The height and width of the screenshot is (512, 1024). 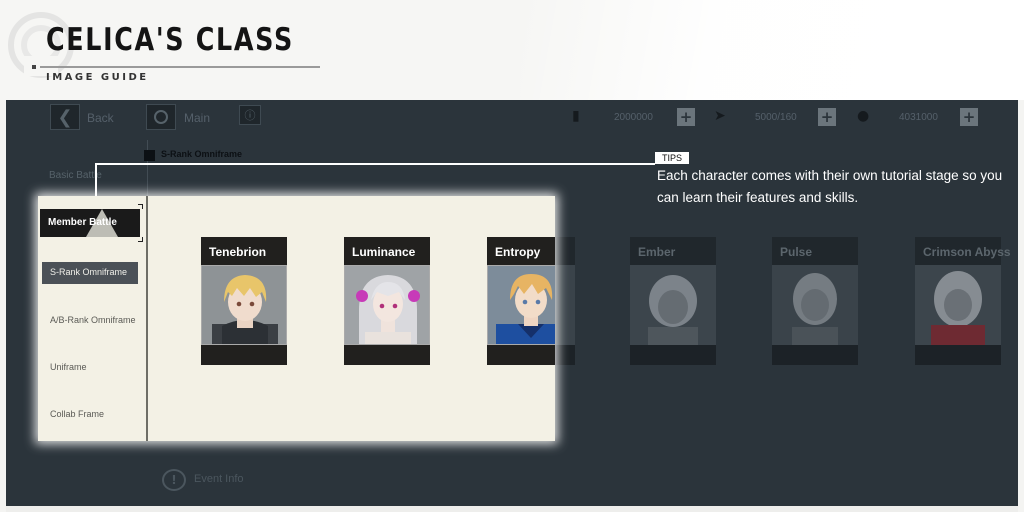 I want to click on character-card: Pulse, so click(x=815, y=301).